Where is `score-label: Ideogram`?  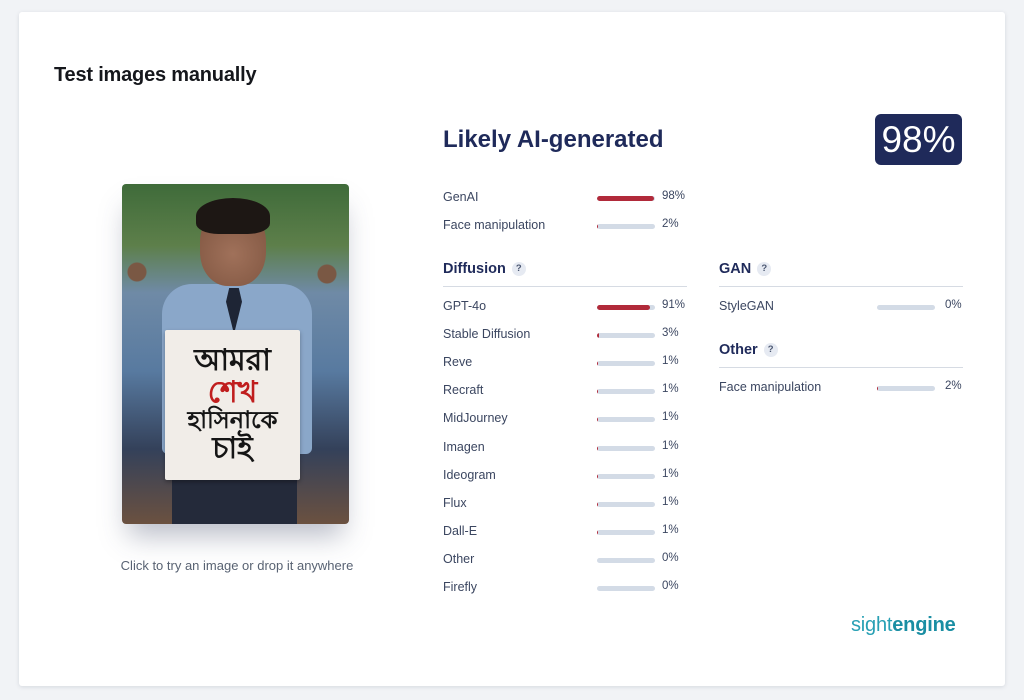 score-label: Ideogram is located at coordinates (469, 474).